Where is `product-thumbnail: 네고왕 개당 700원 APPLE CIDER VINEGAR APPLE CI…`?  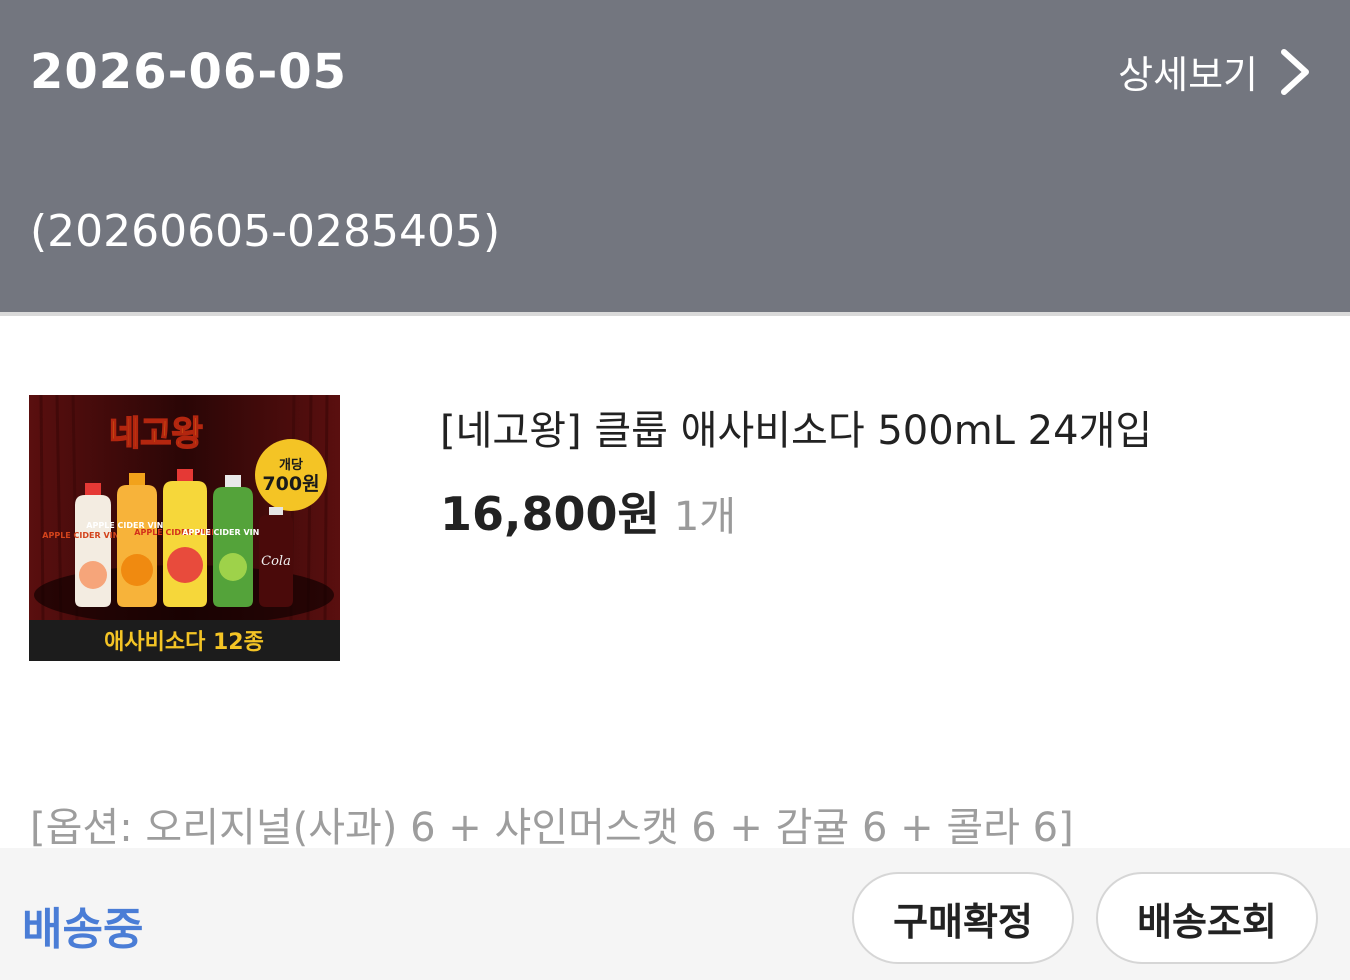 product-thumbnail: 네고왕 개당 700원 APPLE CIDER VINEGAR APPLE CI… is located at coordinates (184, 528).